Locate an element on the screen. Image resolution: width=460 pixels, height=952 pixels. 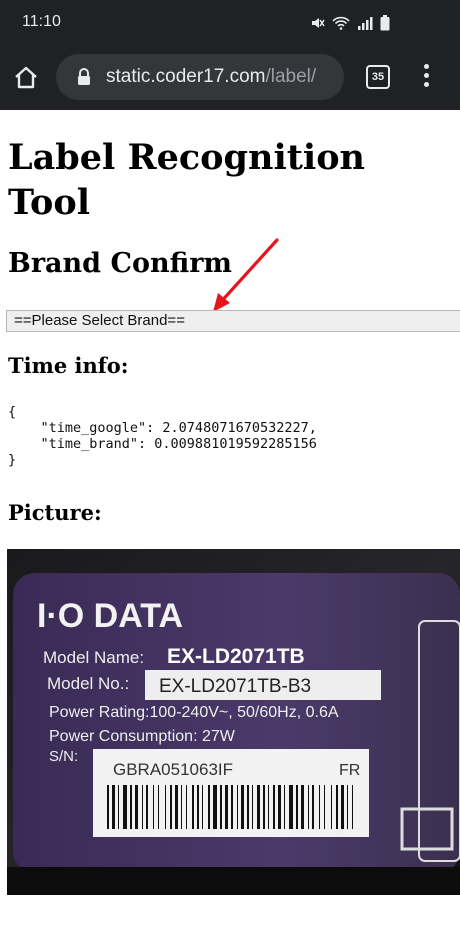
home-button is located at coordinates (26, 78).